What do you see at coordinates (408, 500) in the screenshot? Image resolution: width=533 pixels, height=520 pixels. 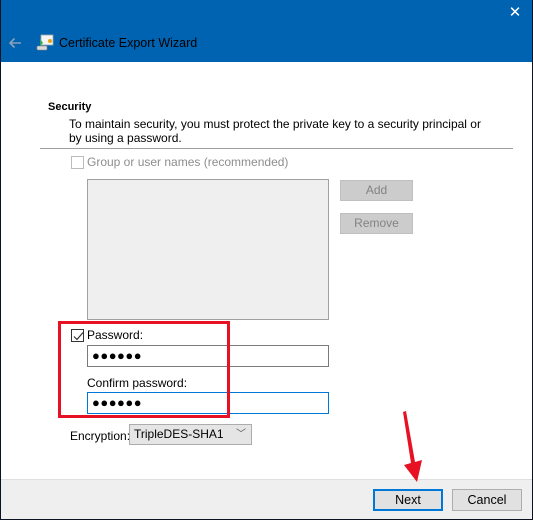 I see `next-button: Next` at bounding box center [408, 500].